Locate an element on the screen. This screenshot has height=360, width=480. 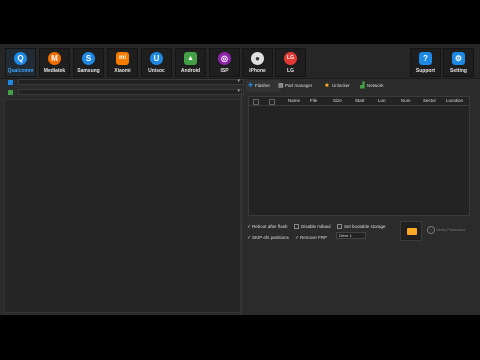
qualcomm-button: Q Qualcomm is located at coordinates (20, 62).